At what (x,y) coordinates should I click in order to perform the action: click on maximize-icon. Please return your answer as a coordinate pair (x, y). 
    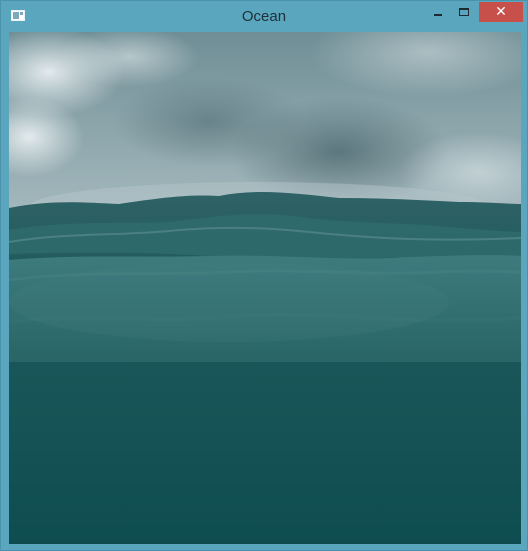
    Looking at the image, I should click on (464, 12).